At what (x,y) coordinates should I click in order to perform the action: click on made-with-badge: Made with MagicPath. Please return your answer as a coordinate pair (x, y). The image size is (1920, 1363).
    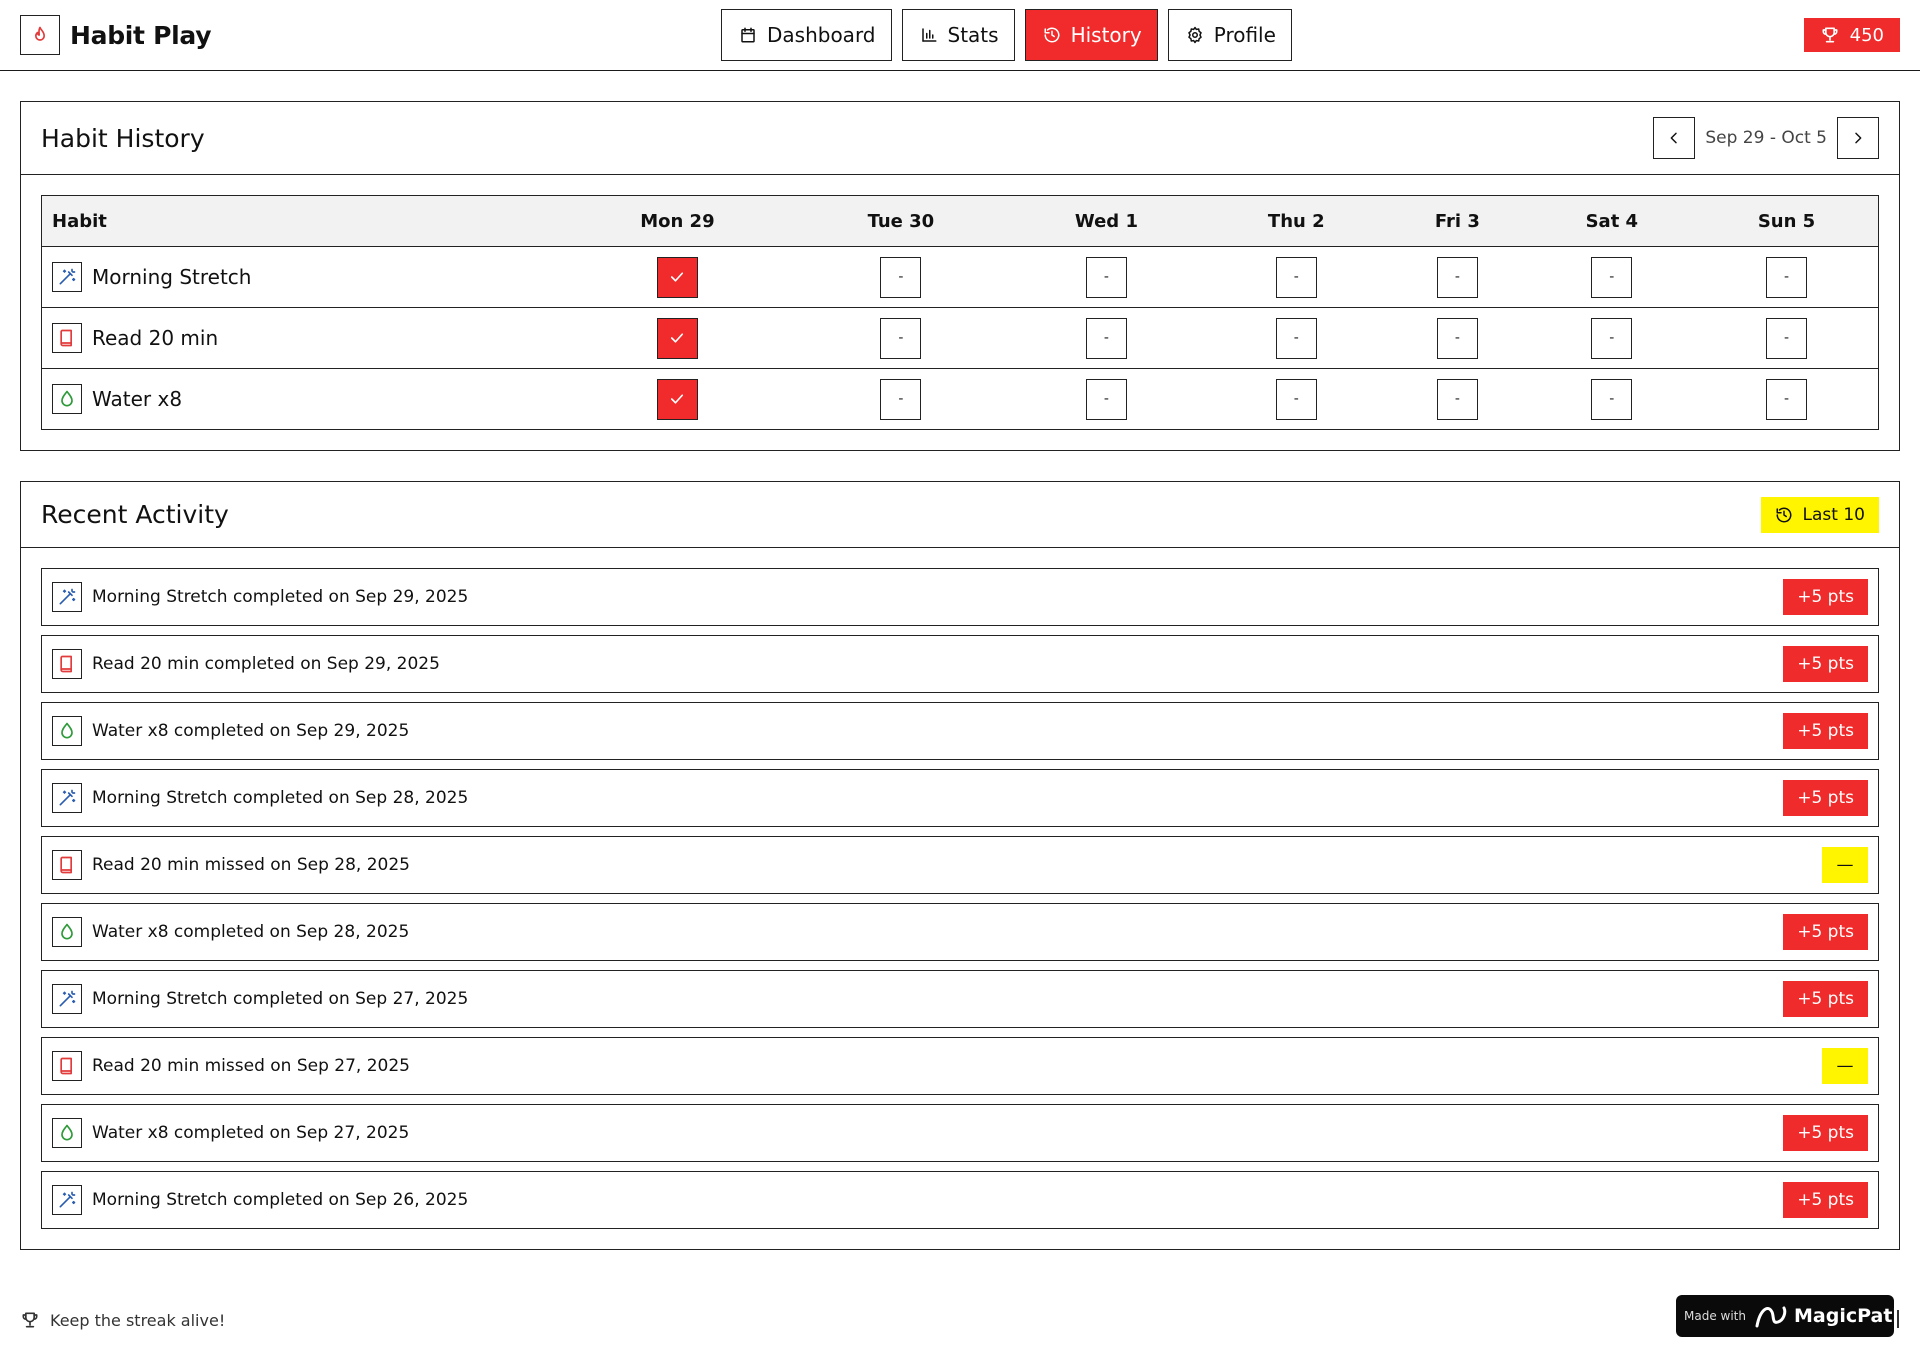
    Looking at the image, I should click on (1791, 1316).